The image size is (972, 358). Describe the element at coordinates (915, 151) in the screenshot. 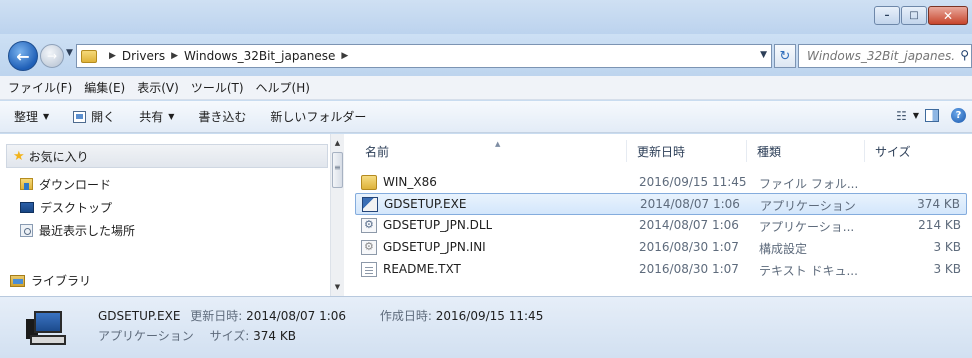

I see `column-header-size: サイズ` at that location.